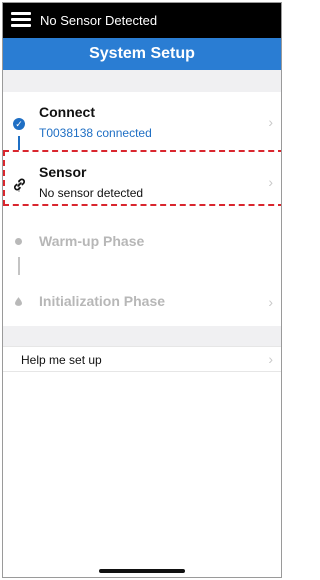  What do you see at coordinates (95, 133) in the screenshot?
I see `step-subtitle: T0038138 connected` at bounding box center [95, 133].